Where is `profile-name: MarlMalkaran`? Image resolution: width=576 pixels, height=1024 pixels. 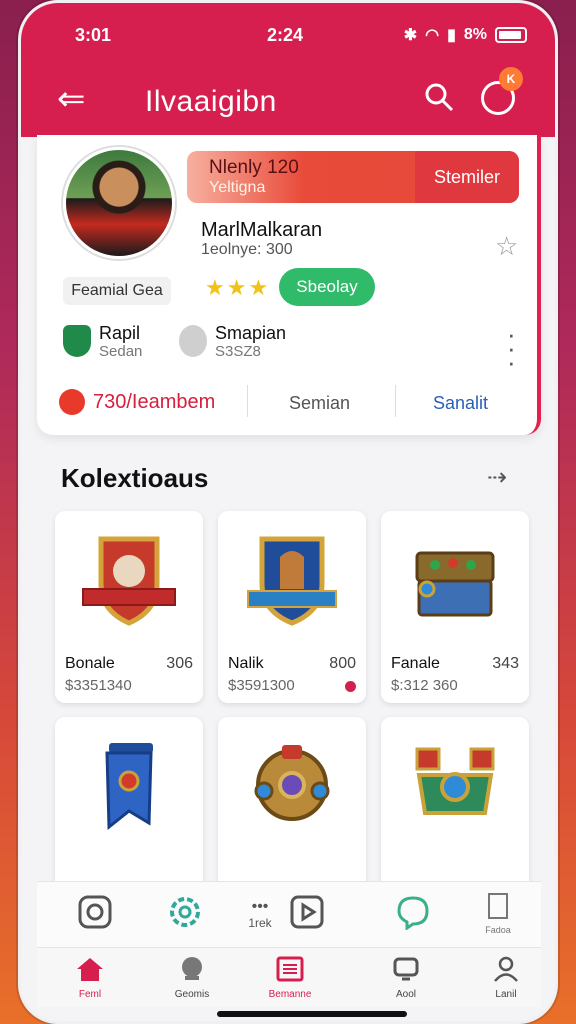 profile-name: MarlMalkaran is located at coordinates (262, 230).